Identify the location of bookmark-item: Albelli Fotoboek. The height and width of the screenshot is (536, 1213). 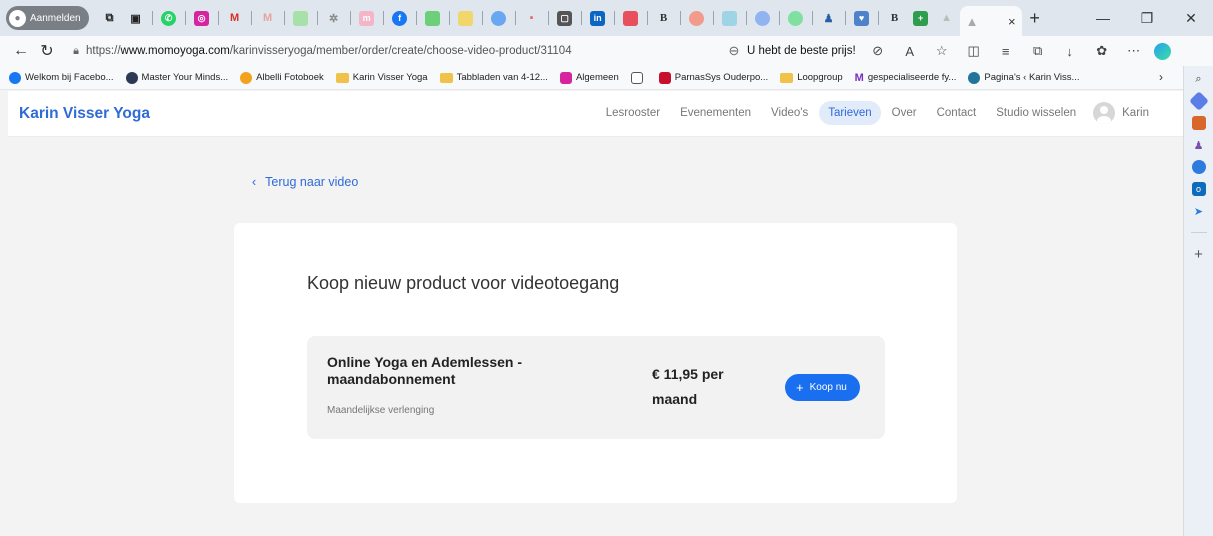
(282, 77).